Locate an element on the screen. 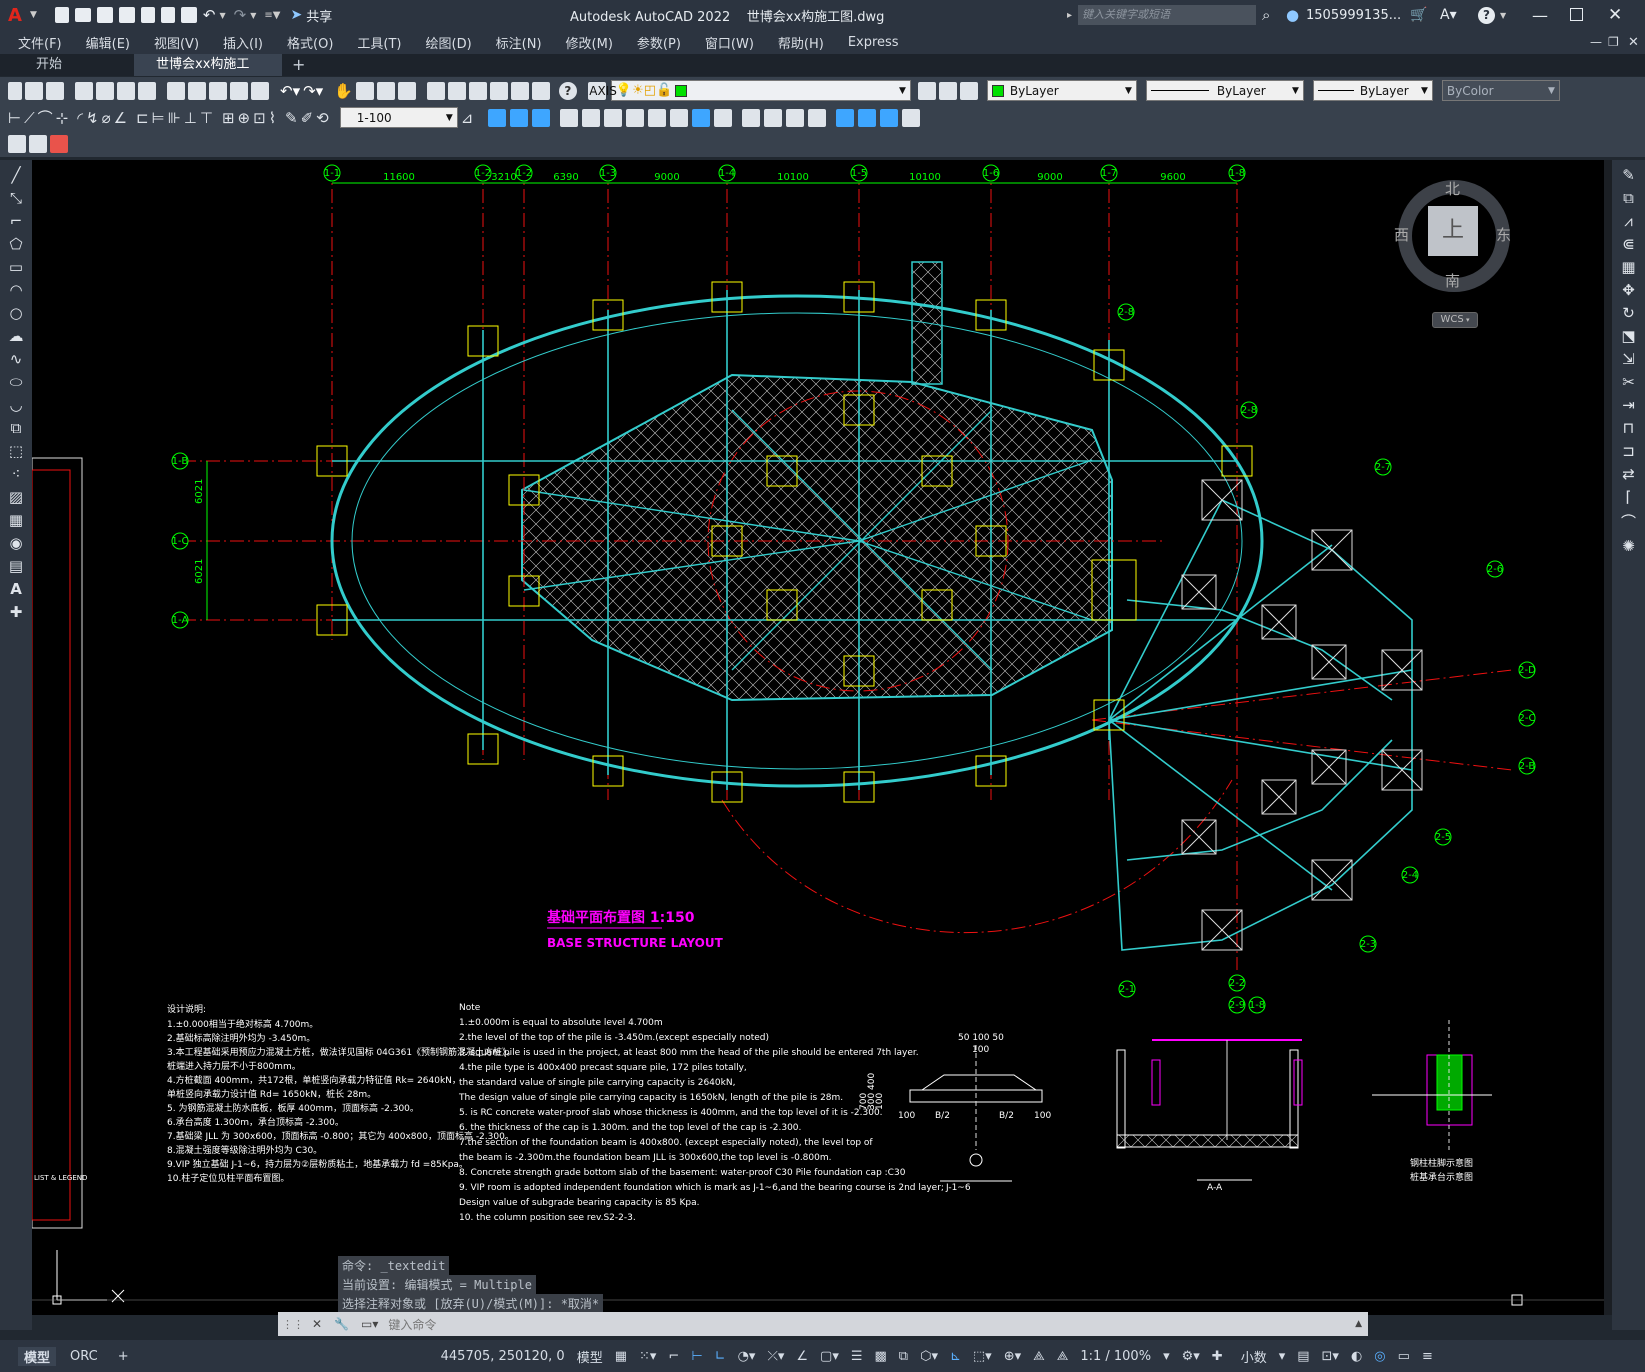 The width and height of the screenshot is (1645, 1372). command-history-toggle-icon: ▲ is located at coordinates (1361, 1324).